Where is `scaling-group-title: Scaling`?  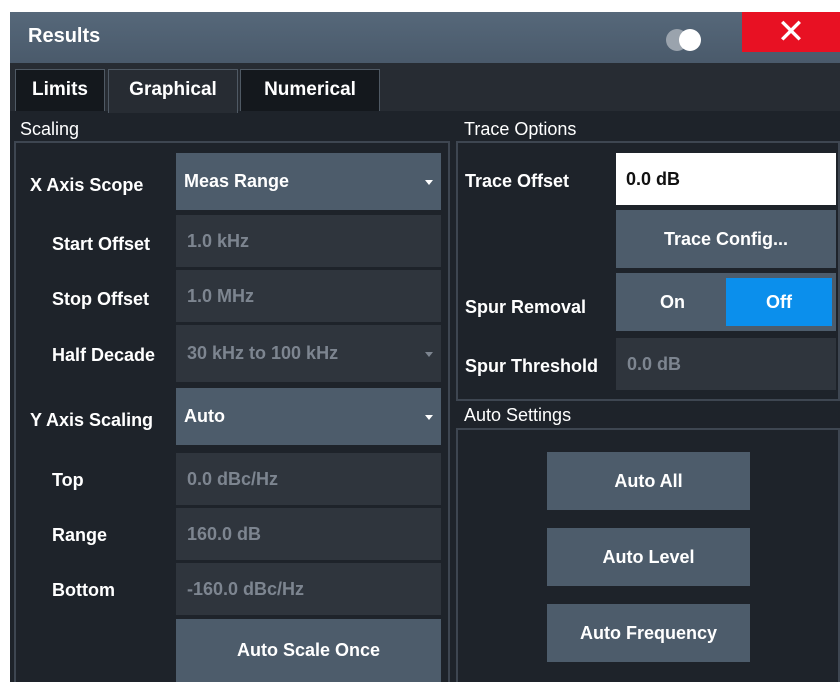
scaling-group-title: Scaling is located at coordinates (50, 129).